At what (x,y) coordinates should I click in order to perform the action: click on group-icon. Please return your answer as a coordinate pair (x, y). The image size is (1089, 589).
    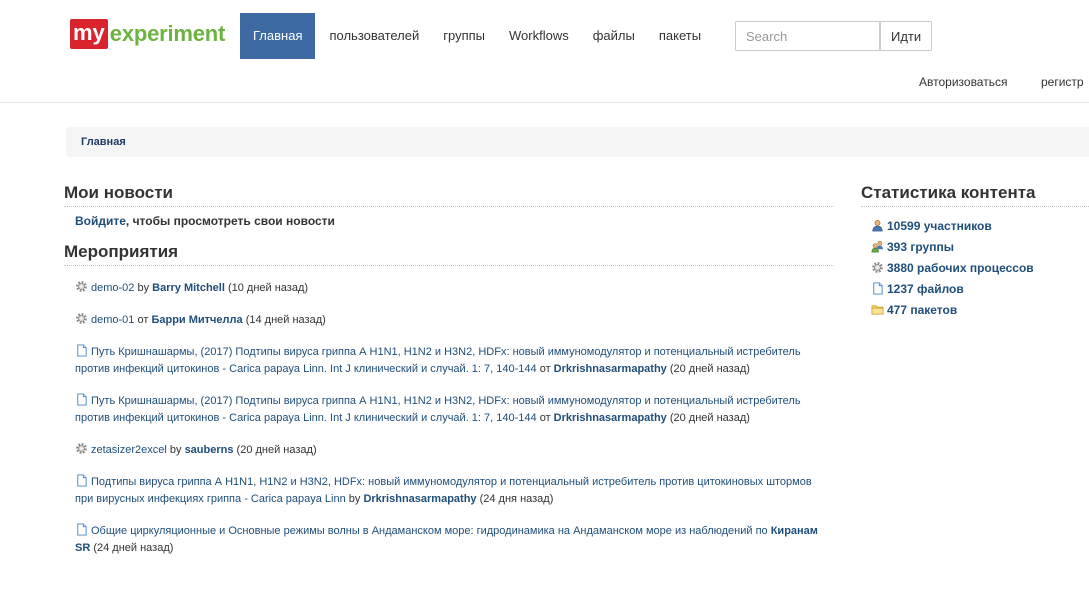
    Looking at the image, I should click on (877, 247).